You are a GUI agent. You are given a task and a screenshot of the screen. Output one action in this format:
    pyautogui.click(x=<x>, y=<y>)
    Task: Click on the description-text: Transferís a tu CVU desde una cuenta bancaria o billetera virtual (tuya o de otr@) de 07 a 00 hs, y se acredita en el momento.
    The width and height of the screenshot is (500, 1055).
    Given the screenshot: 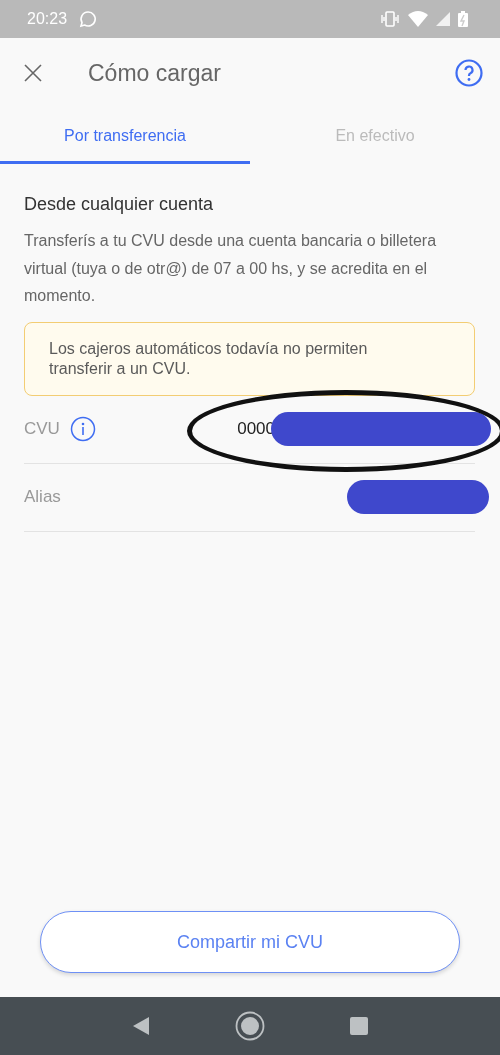 What is the action you would take?
    pyautogui.click(x=231, y=268)
    